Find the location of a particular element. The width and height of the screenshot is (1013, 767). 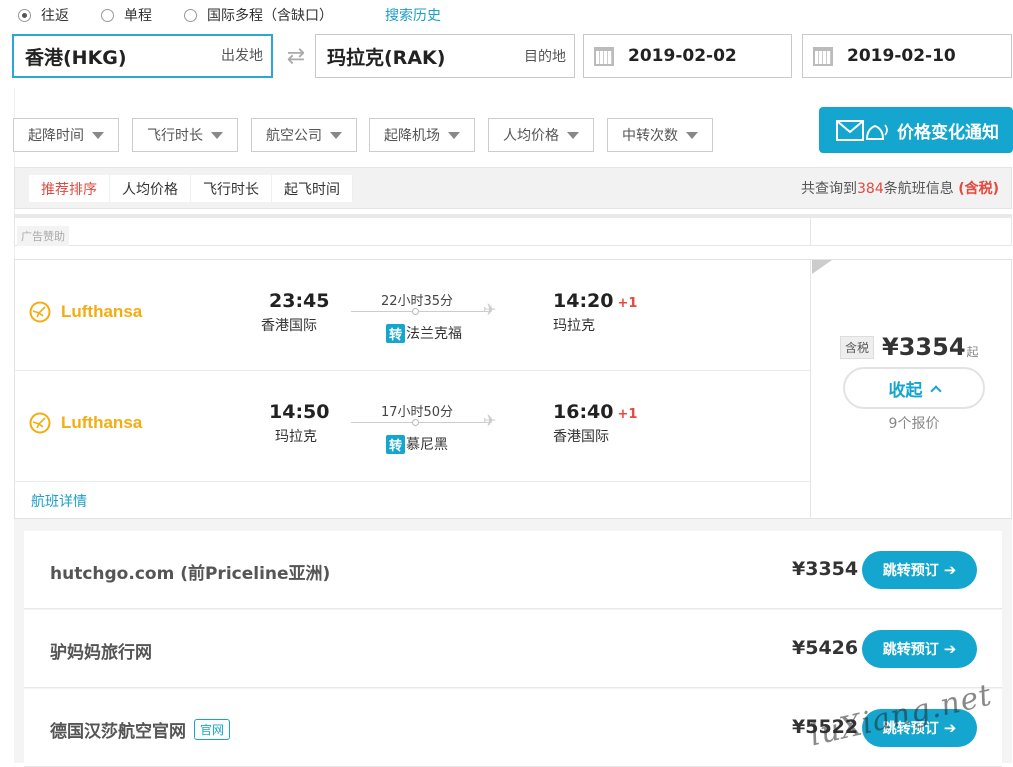

filter-label: 人均价格 is located at coordinates (531, 136).